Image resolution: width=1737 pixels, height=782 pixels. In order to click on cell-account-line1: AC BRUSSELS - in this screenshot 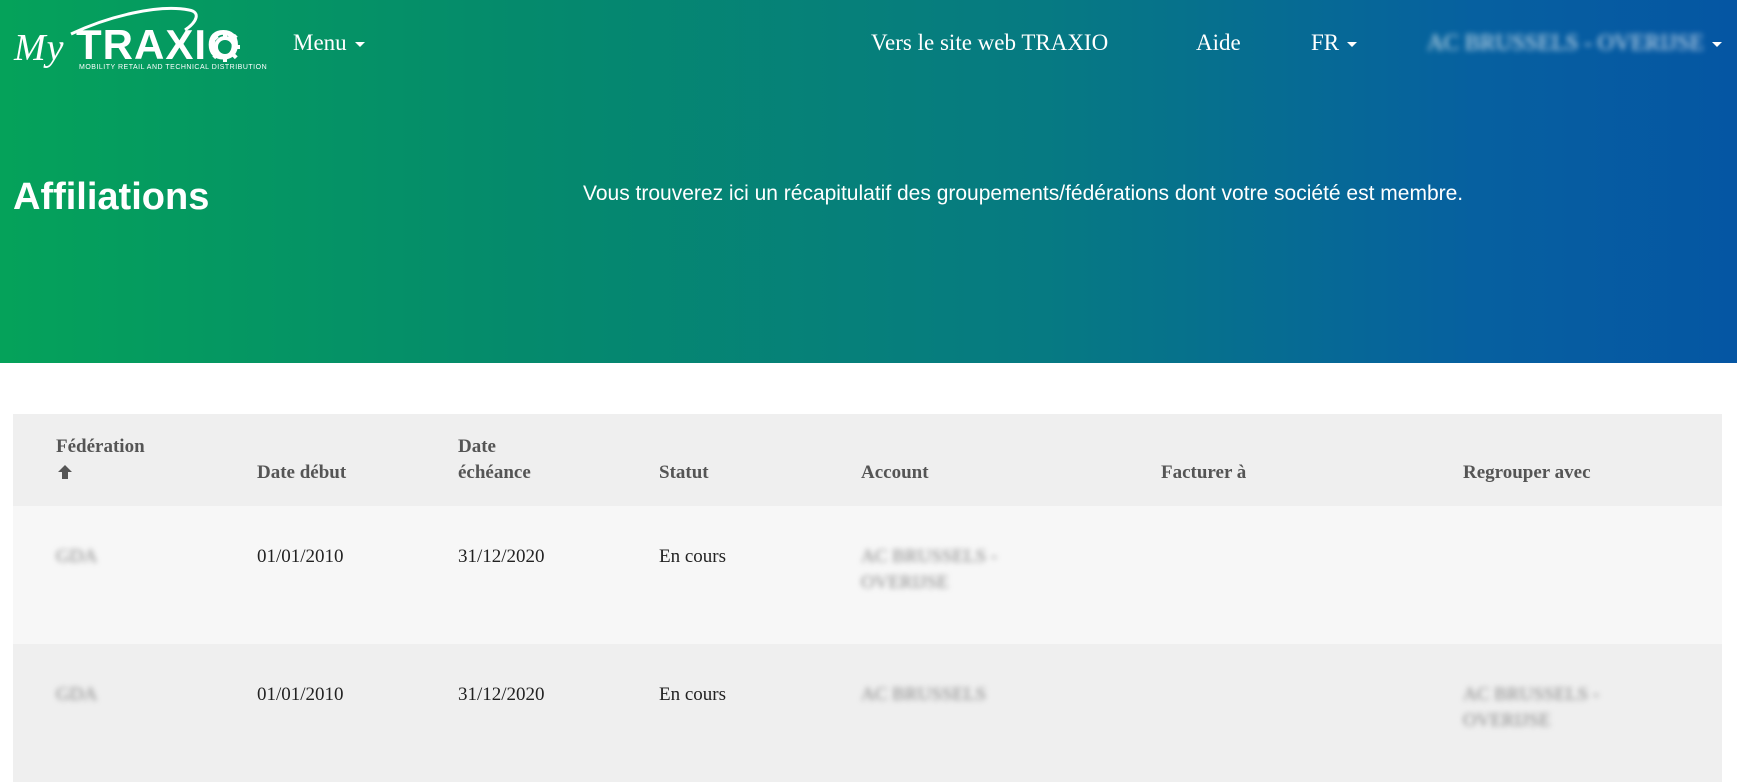, I will do `click(929, 556)`.